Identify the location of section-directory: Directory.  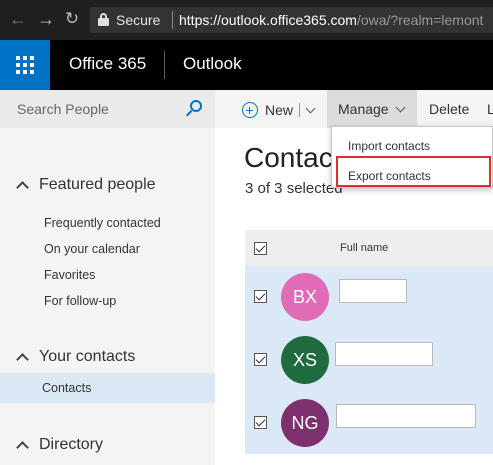
(60, 445).